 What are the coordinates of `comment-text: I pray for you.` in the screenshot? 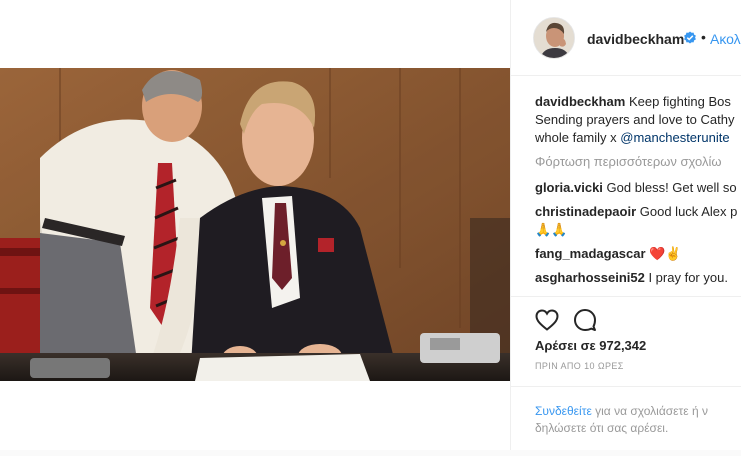 It's located at (688, 277).